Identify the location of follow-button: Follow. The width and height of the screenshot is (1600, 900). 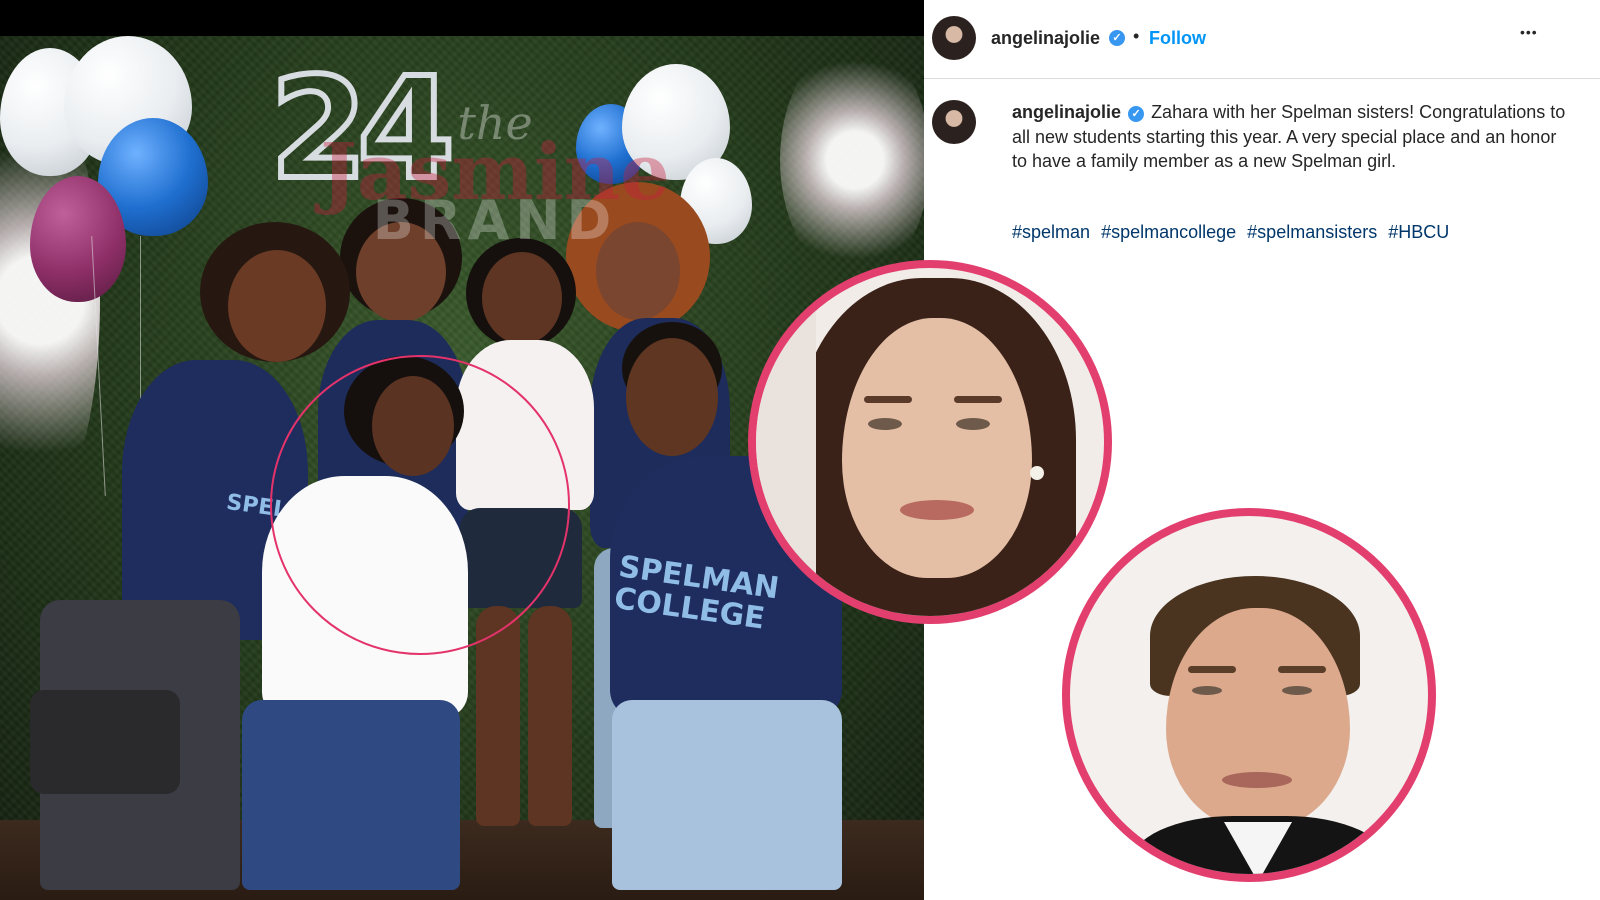
(1177, 38).